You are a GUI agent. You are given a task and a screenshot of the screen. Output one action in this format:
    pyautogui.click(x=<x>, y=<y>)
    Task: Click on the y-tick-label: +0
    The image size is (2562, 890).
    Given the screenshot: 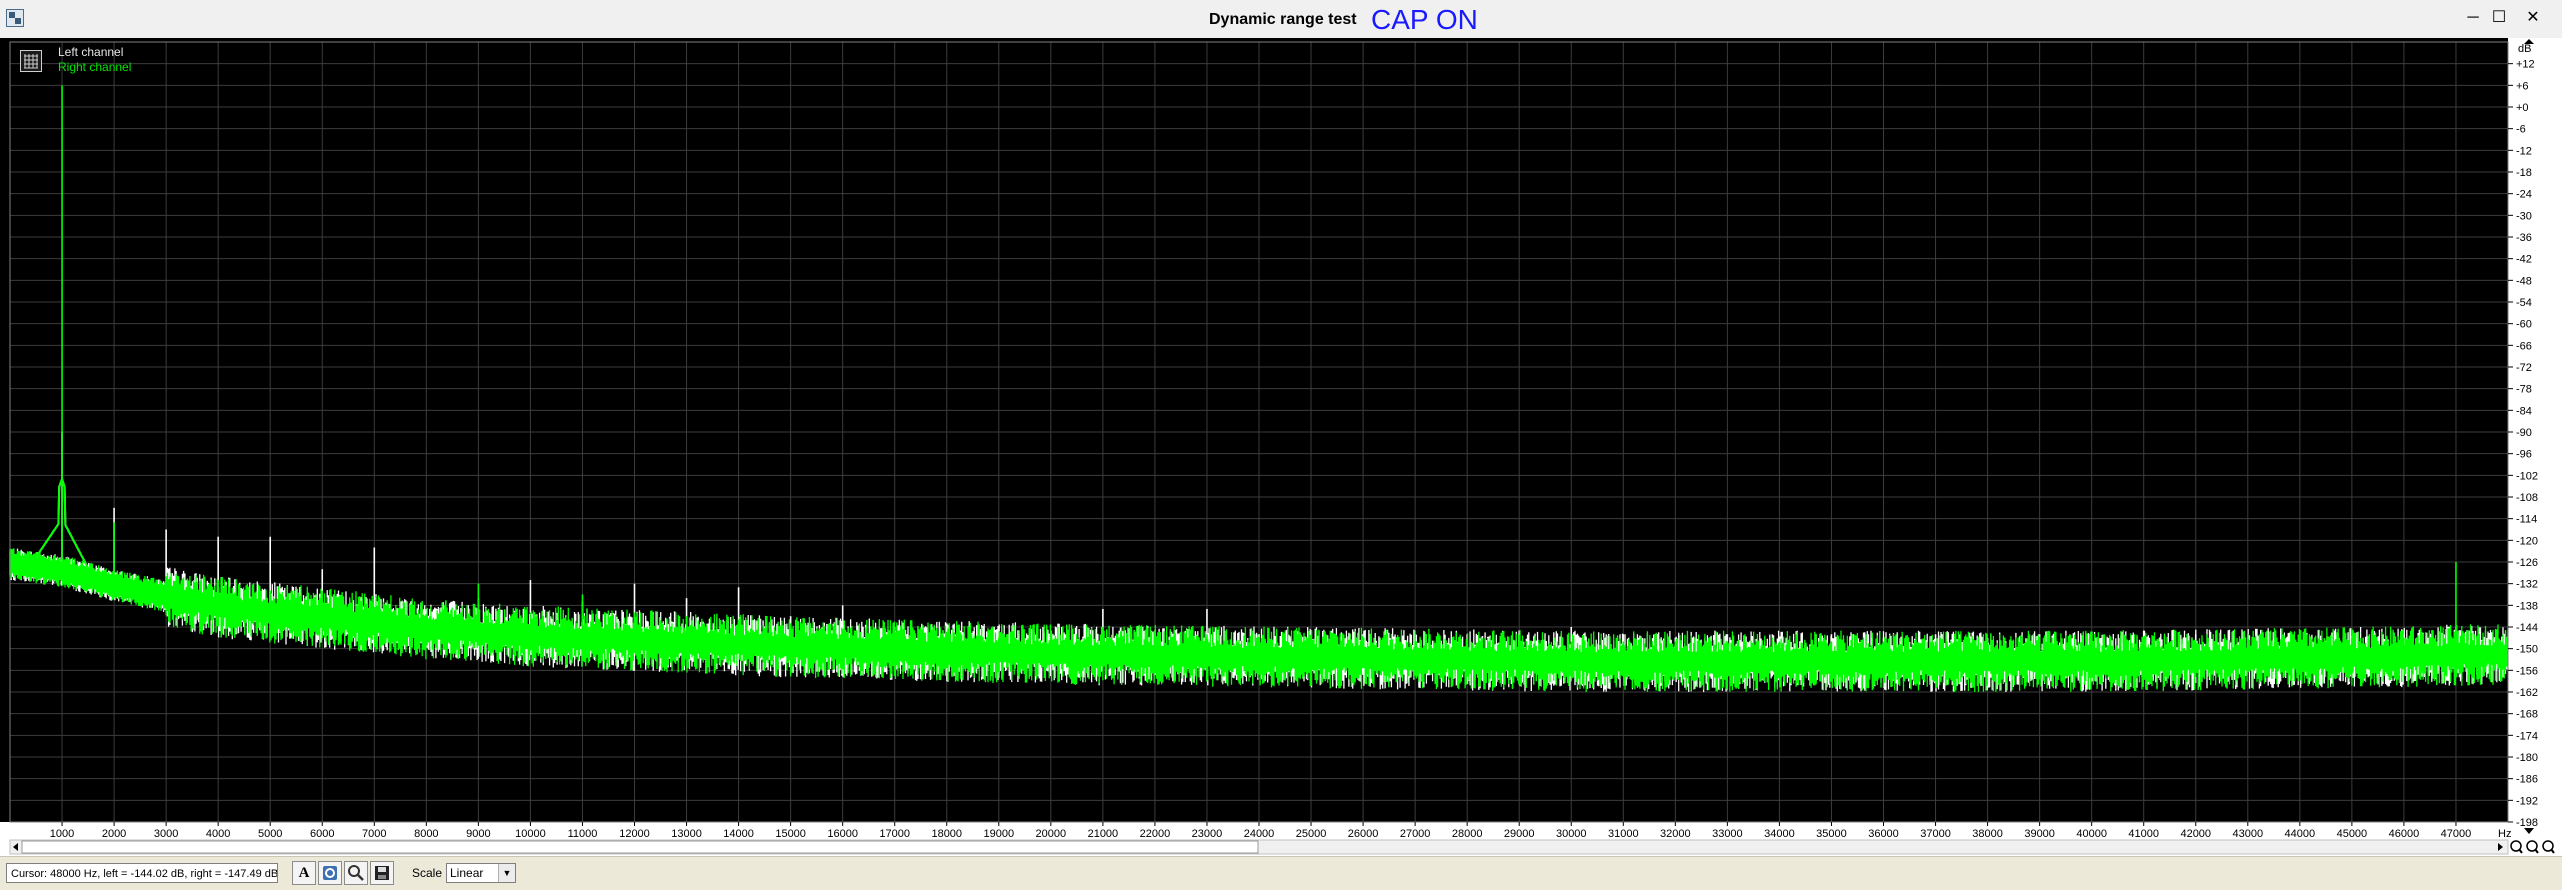 What is the action you would take?
    pyautogui.click(x=2522, y=108)
    